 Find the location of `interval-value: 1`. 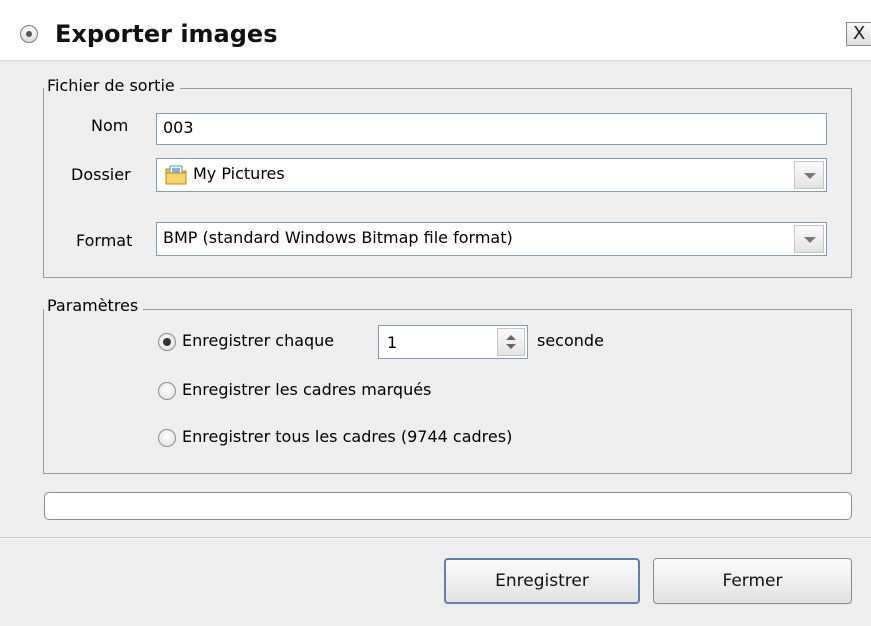

interval-value: 1 is located at coordinates (392, 342).